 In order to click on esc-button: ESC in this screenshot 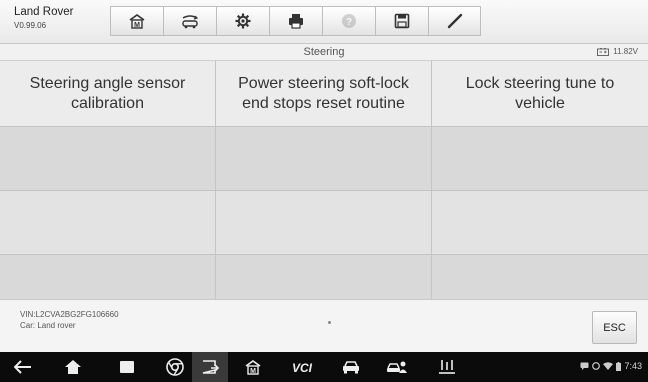, I will do `click(614, 327)`.